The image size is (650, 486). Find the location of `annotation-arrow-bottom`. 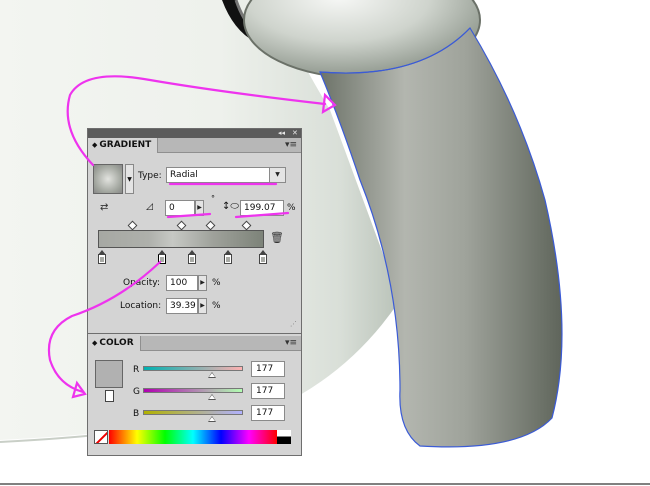

annotation-arrow-bottom is located at coordinates (104, 327).